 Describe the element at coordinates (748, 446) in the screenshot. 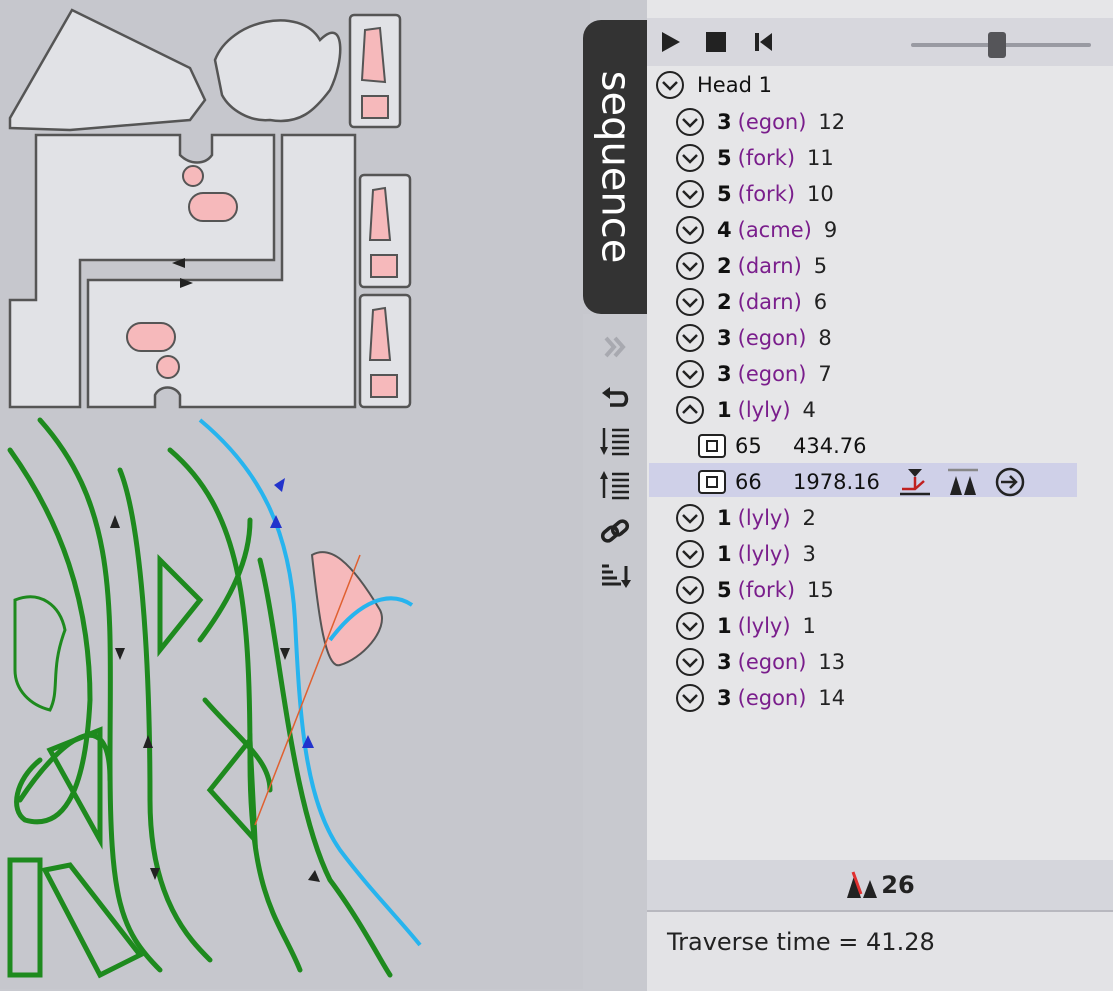

I see `contour-id: 65` at that location.